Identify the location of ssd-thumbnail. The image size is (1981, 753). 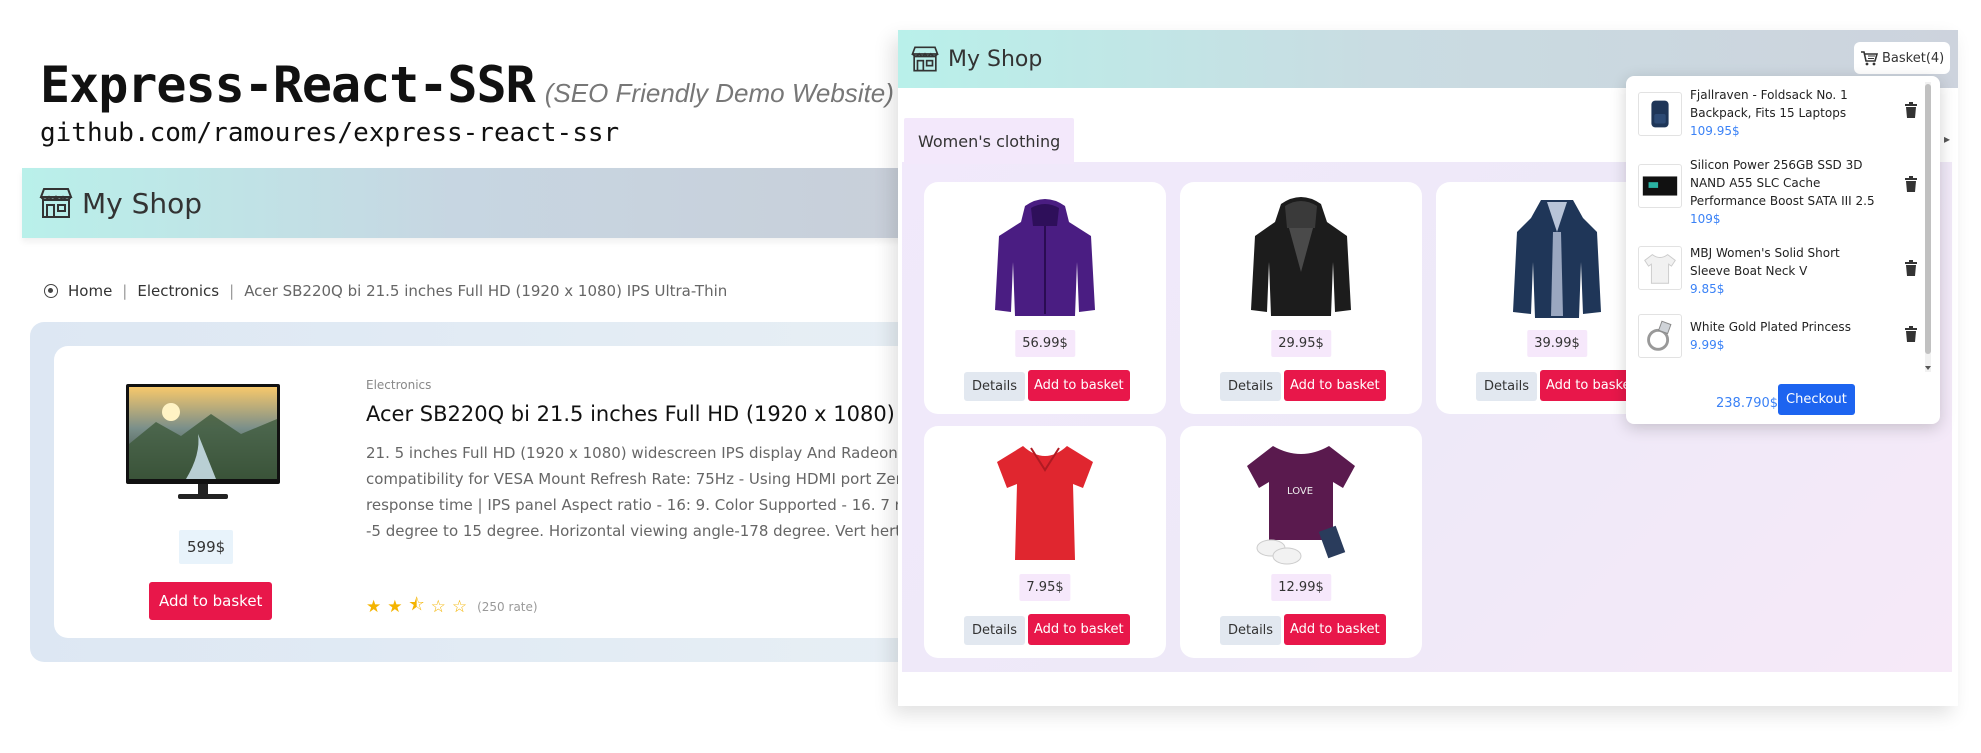
(1660, 186).